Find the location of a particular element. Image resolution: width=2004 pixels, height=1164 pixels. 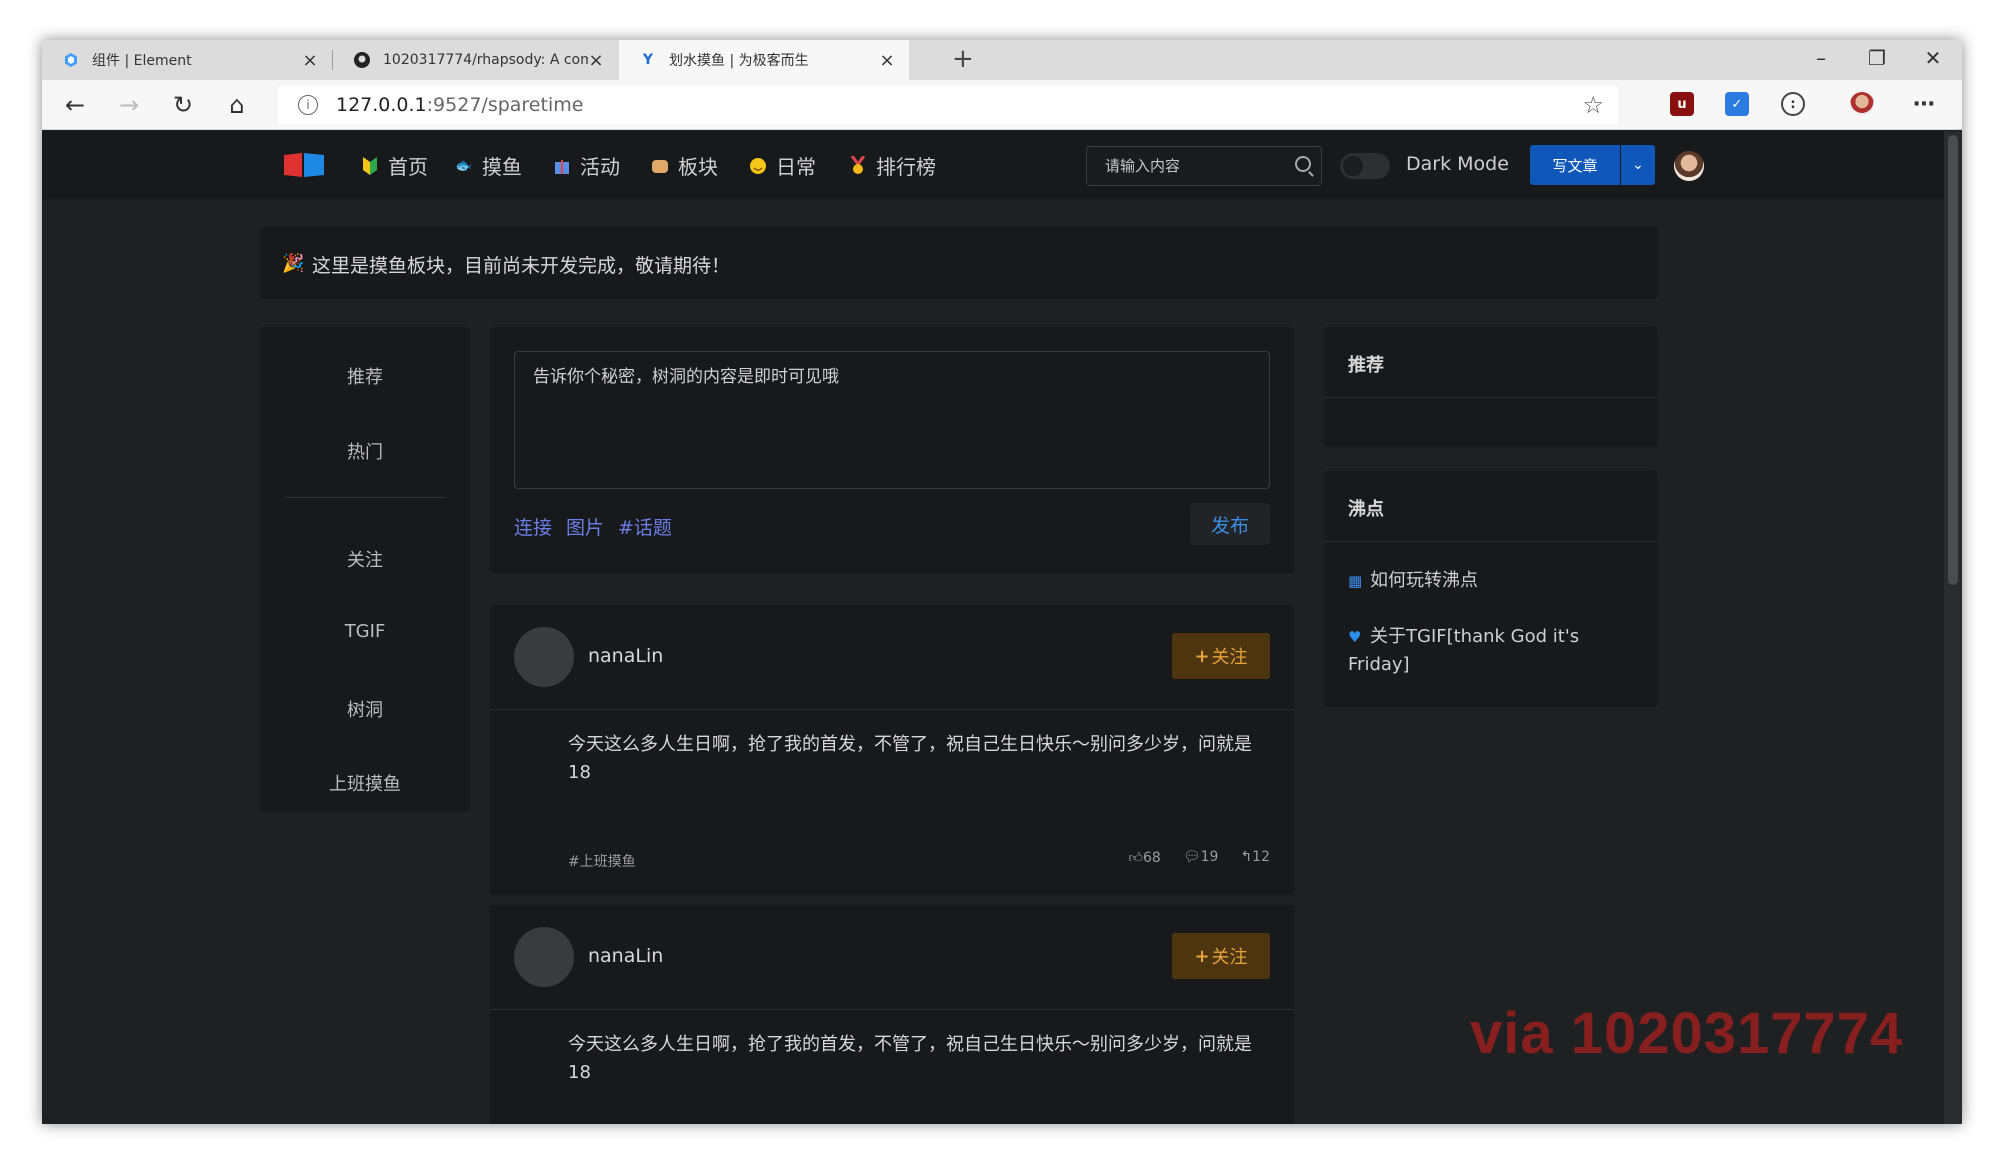

nav-daily: 日常 is located at coordinates (782, 165).